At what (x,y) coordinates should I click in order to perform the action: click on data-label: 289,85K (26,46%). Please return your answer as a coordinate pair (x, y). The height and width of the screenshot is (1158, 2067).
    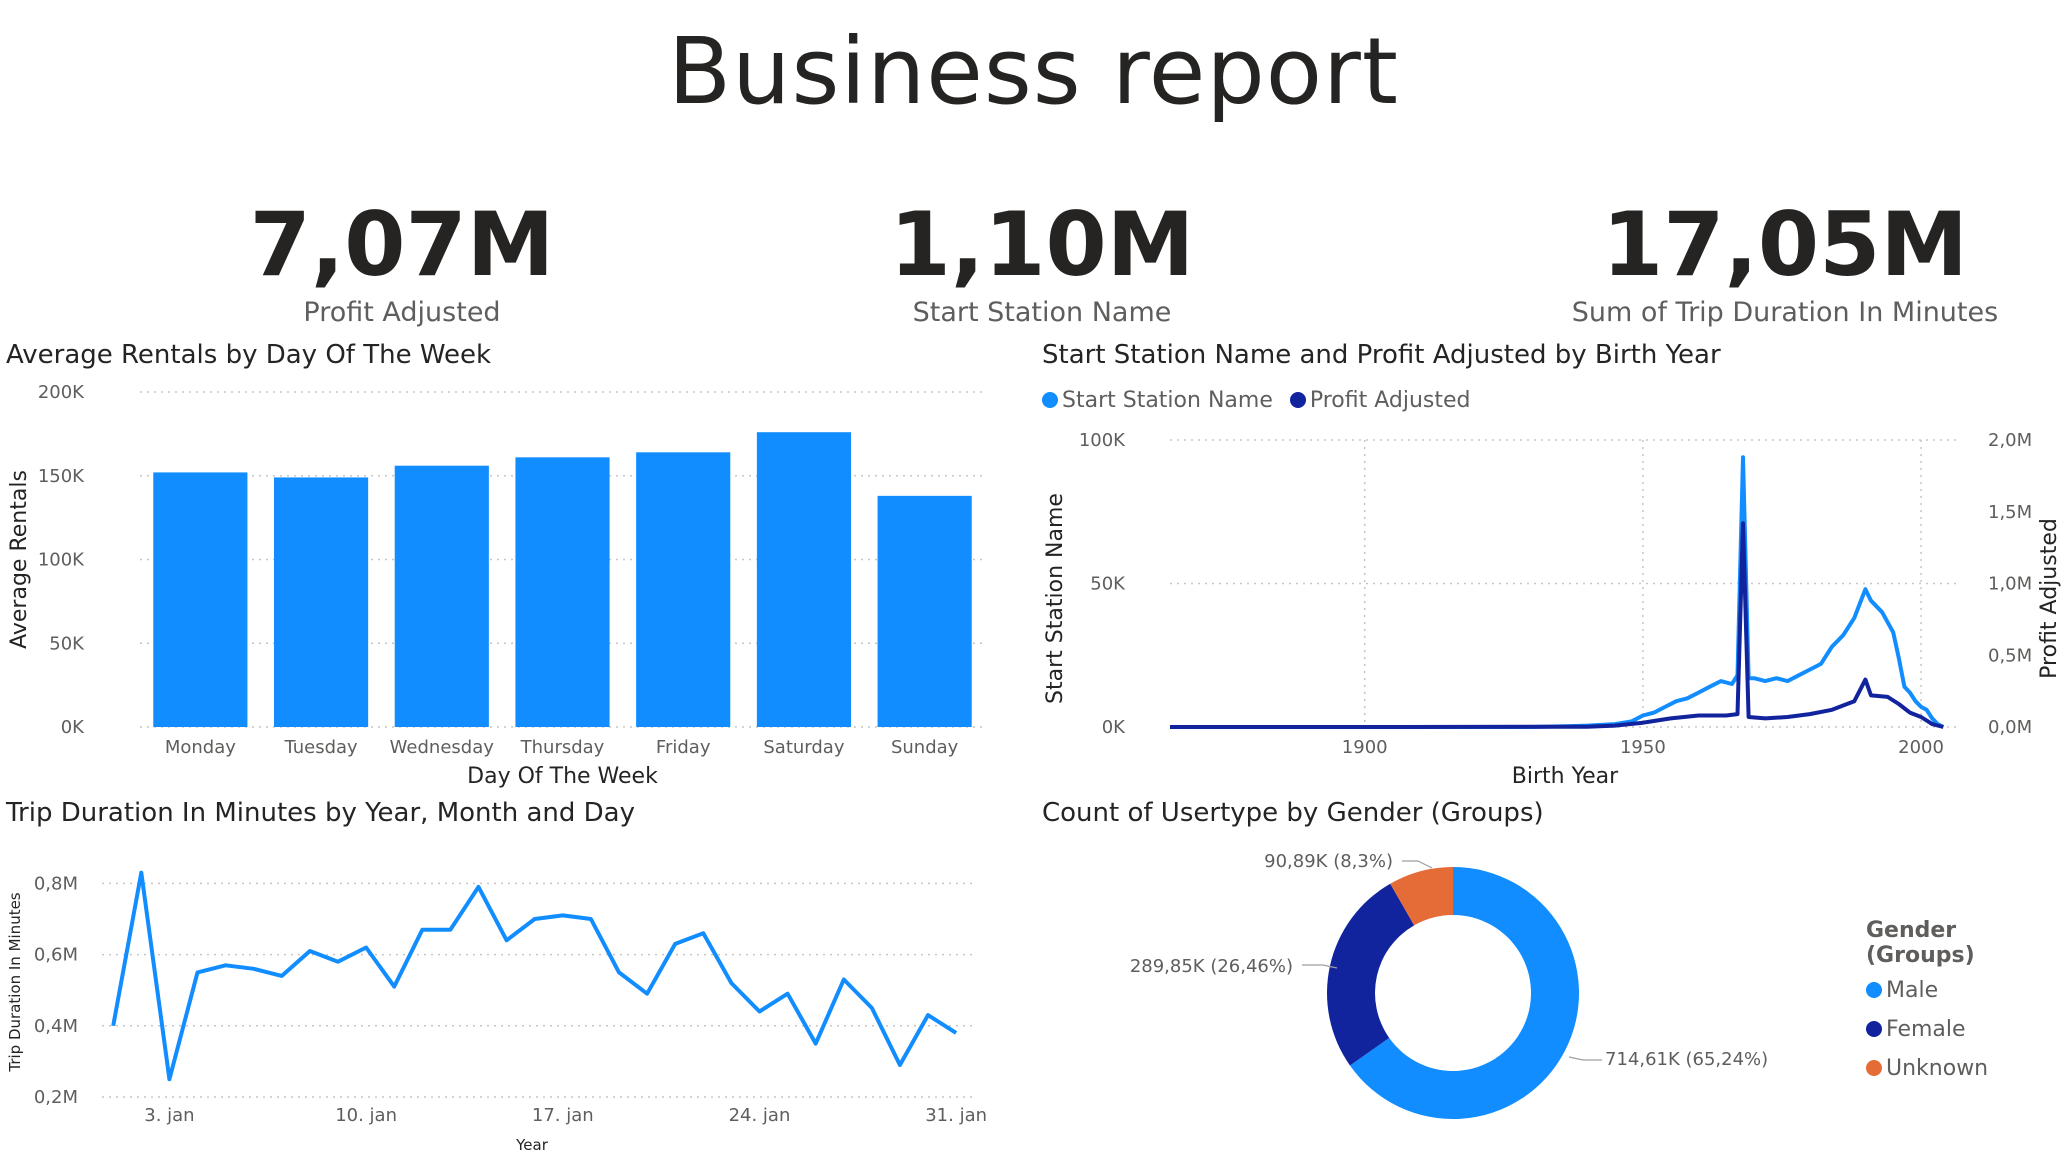
    Looking at the image, I should click on (1211, 966).